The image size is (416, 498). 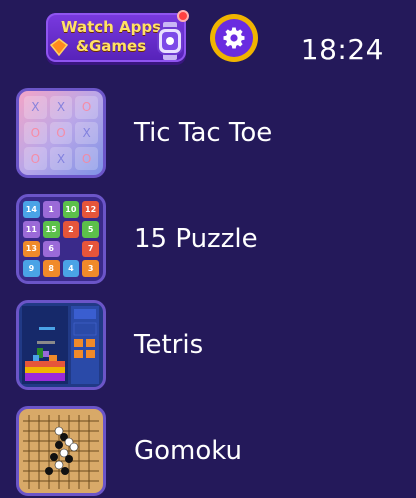 I want to click on logo-line-2: &Games, so click(x=111, y=46).